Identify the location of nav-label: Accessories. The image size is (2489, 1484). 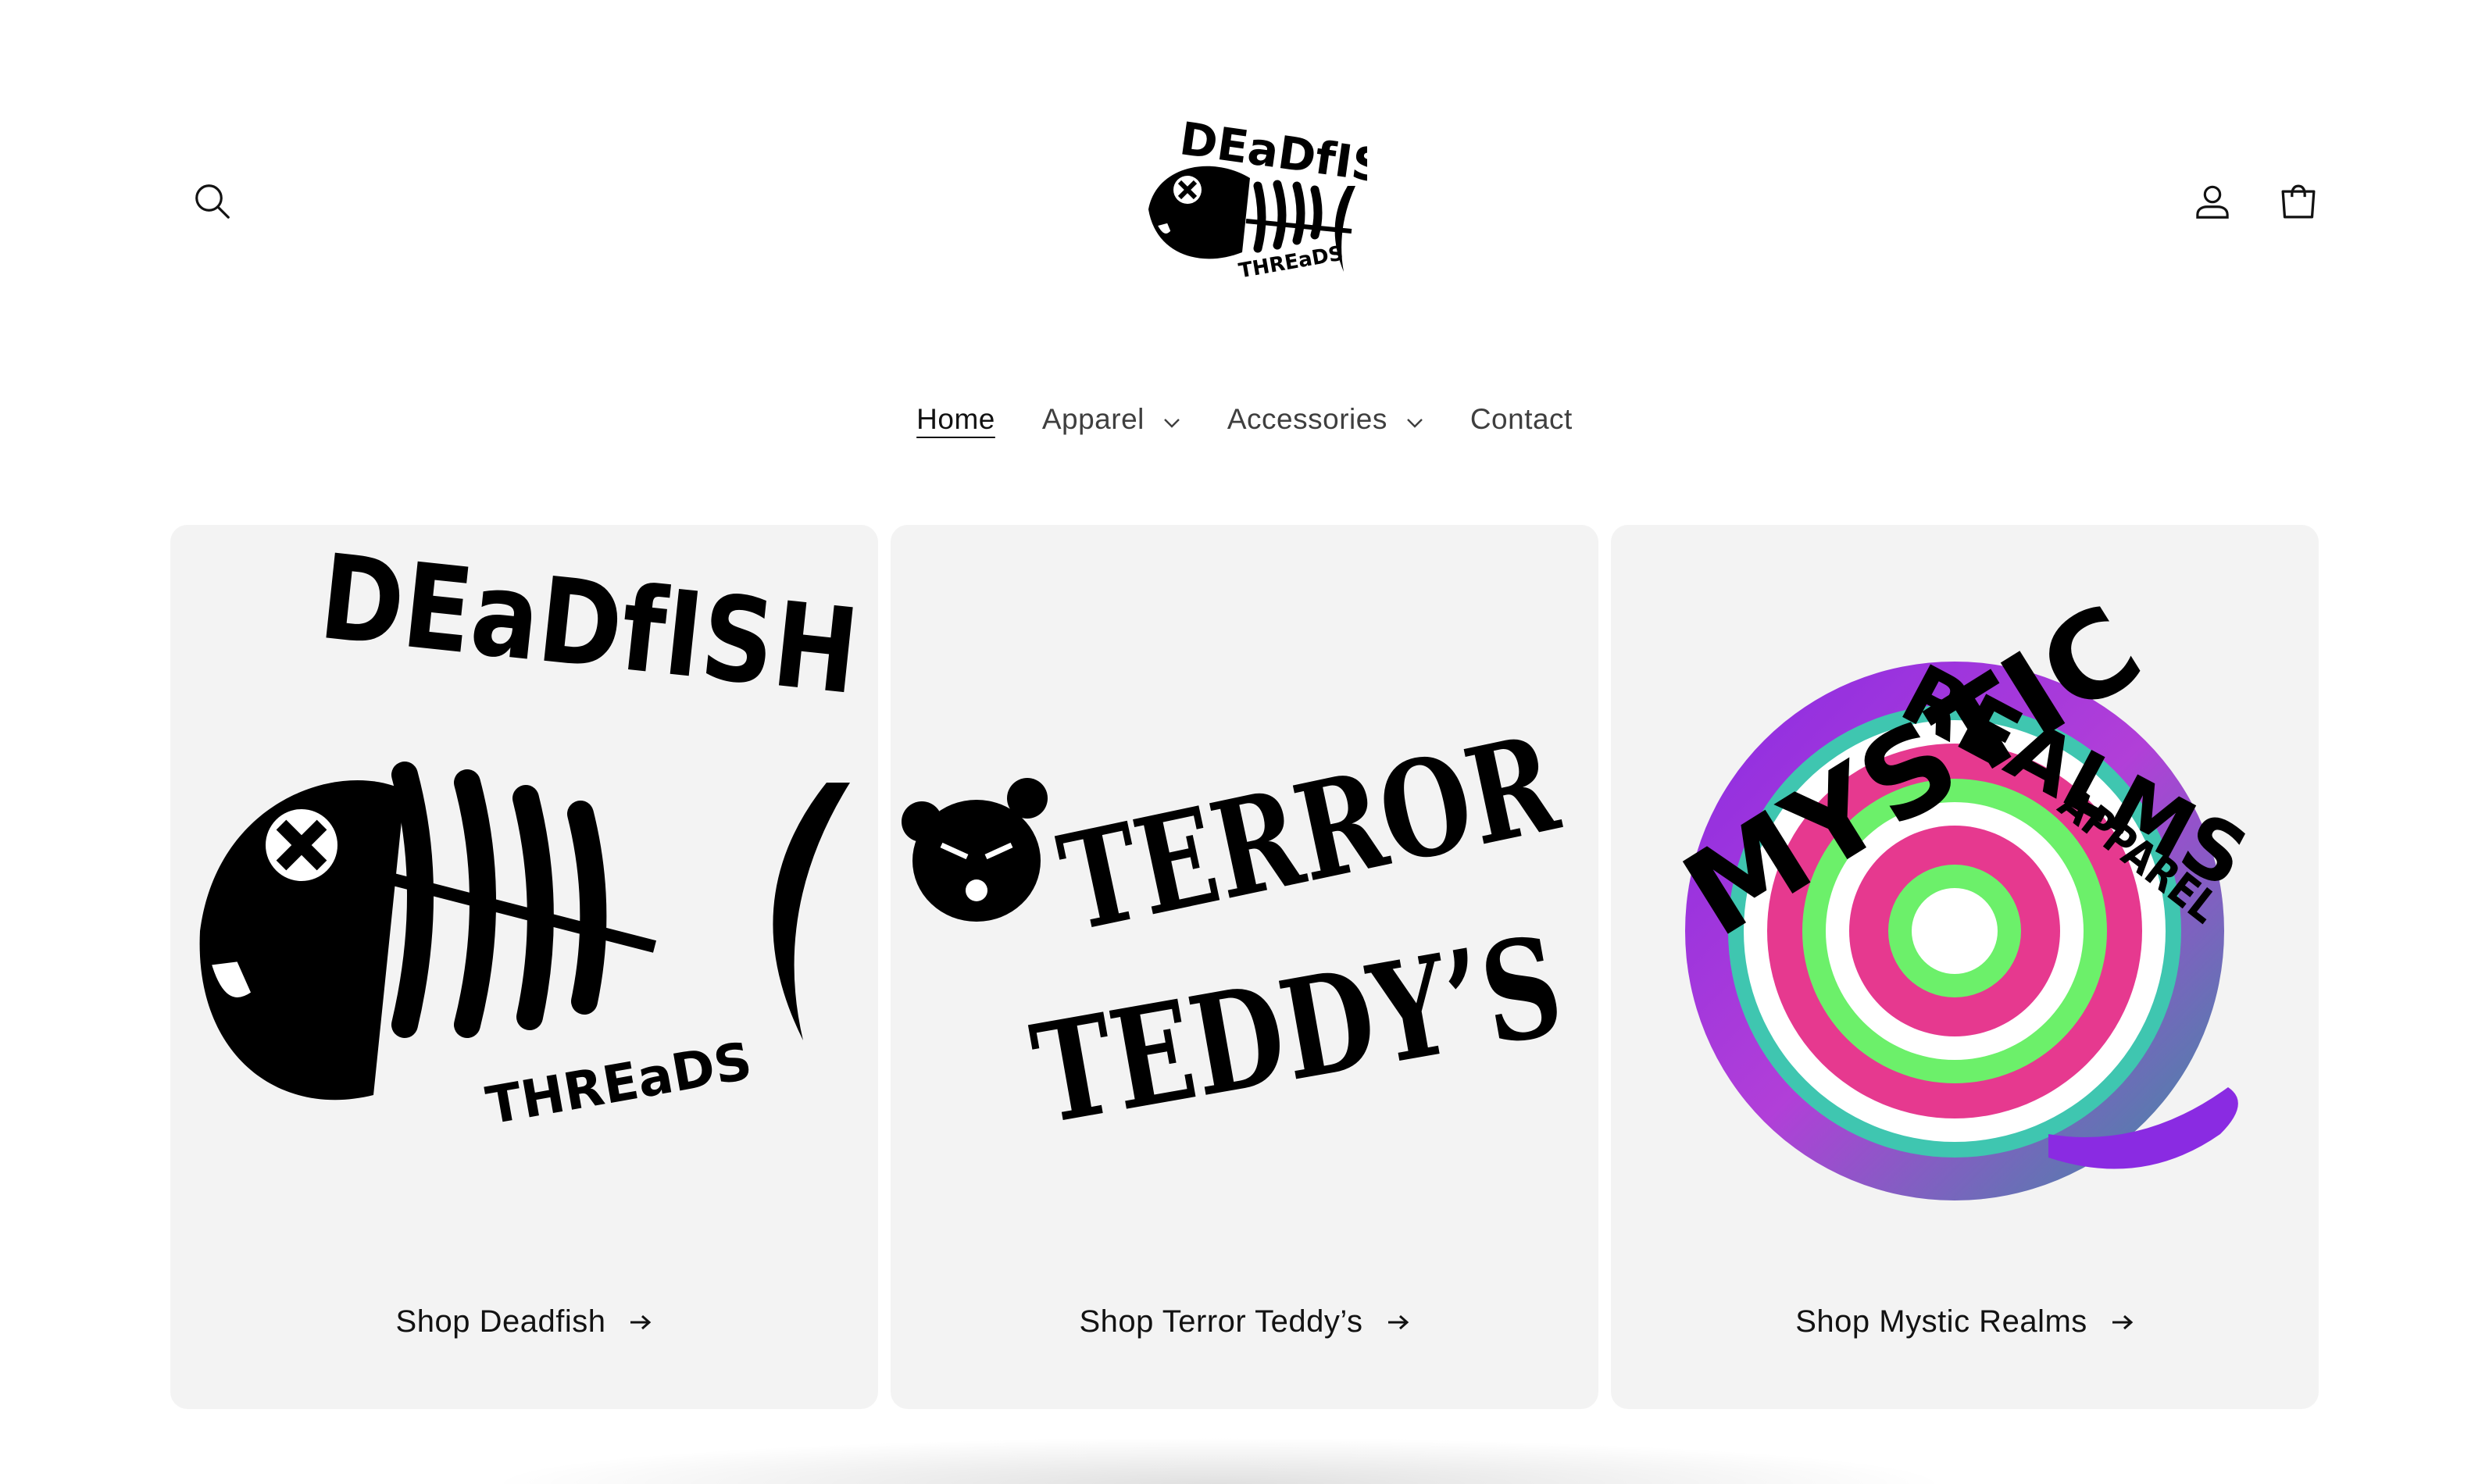
(1307, 419).